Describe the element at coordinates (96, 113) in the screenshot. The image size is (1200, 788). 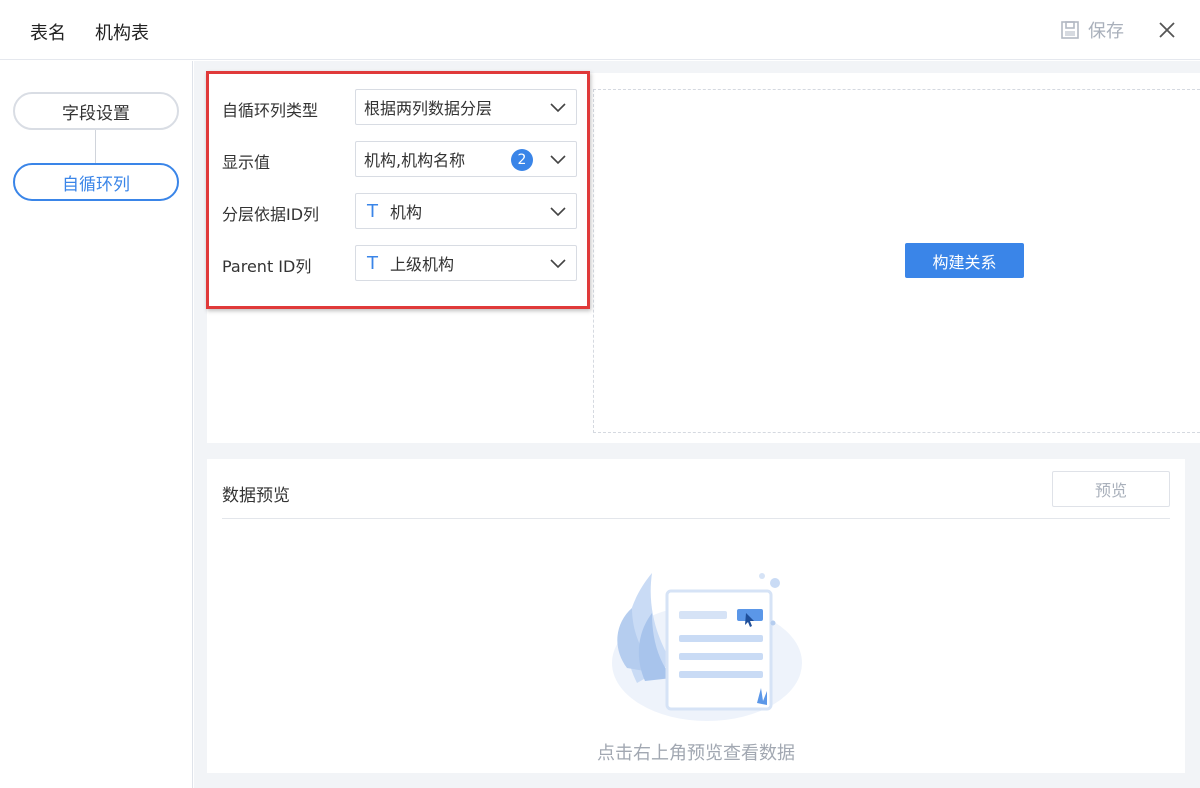
I see `step-label: 字段设置` at that location.